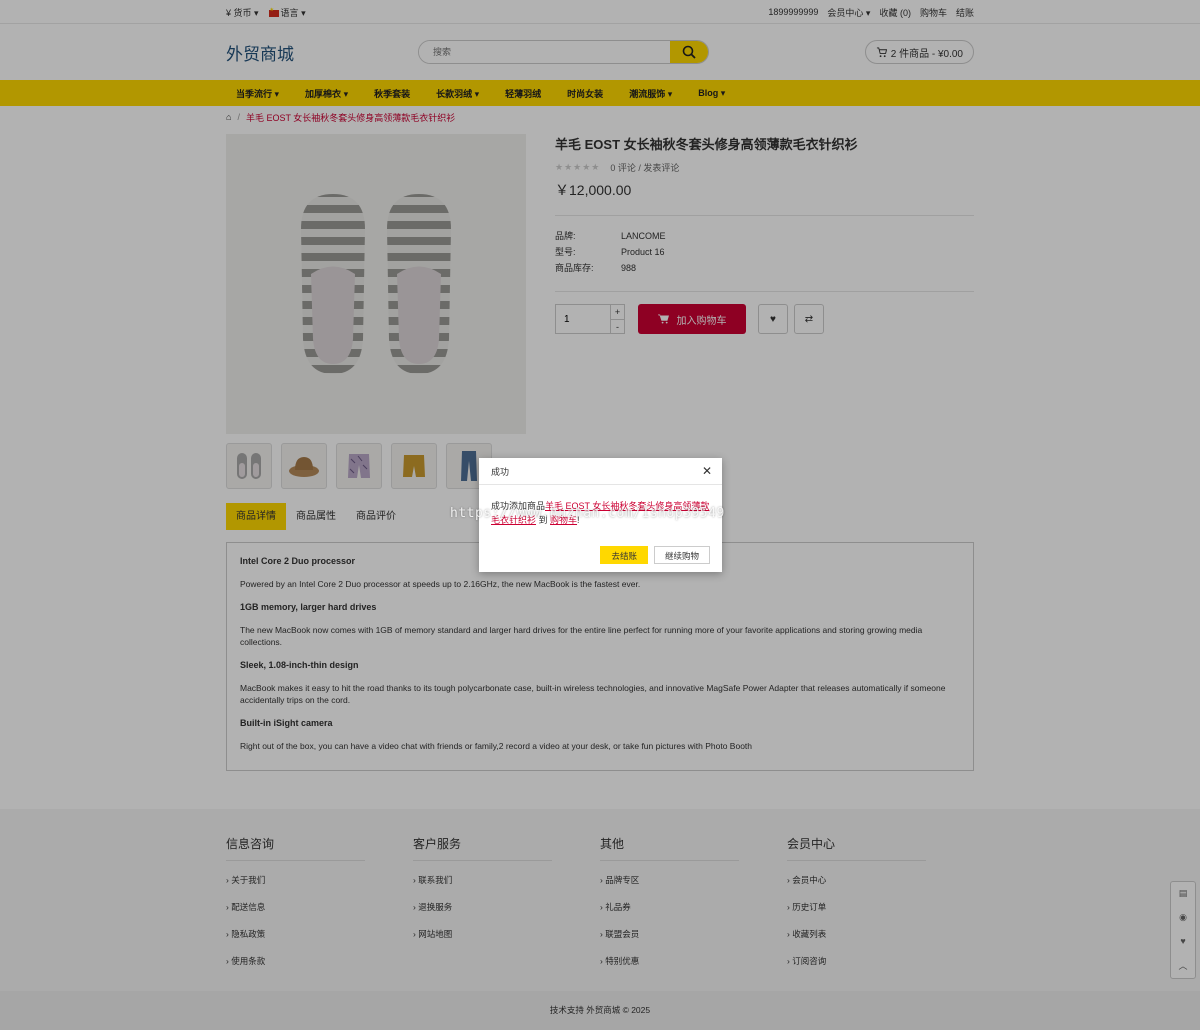  I want to click on dialog-actions: 去结账 继续购物, so click(655, 555).